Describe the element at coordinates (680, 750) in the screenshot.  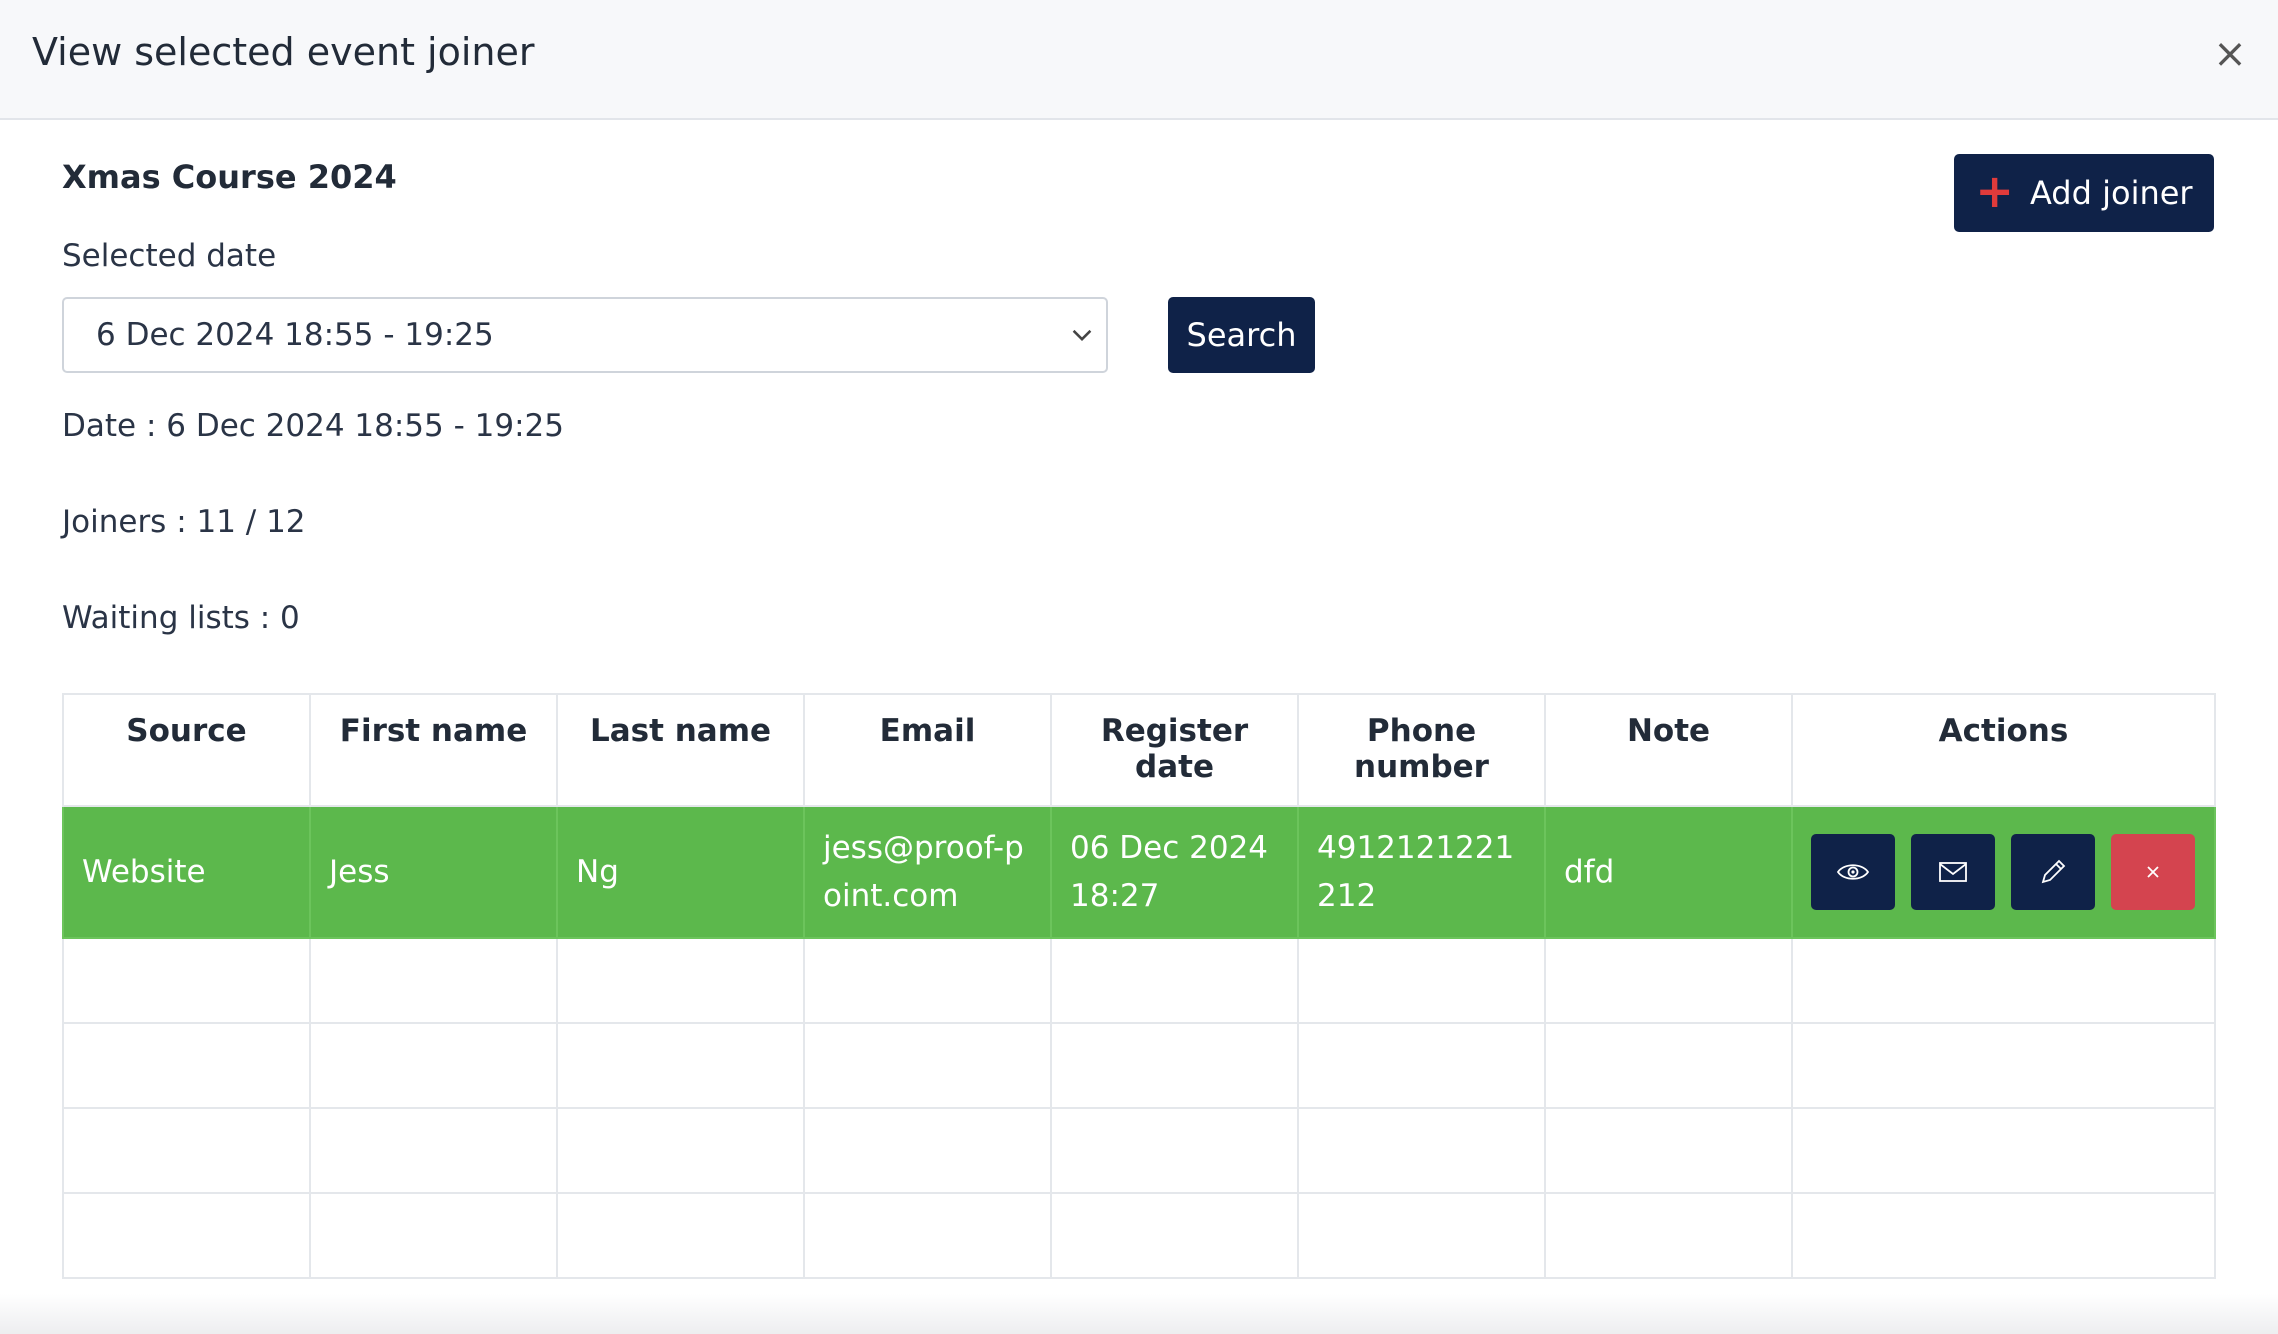
I see `header-last-name: Last name` at that location.